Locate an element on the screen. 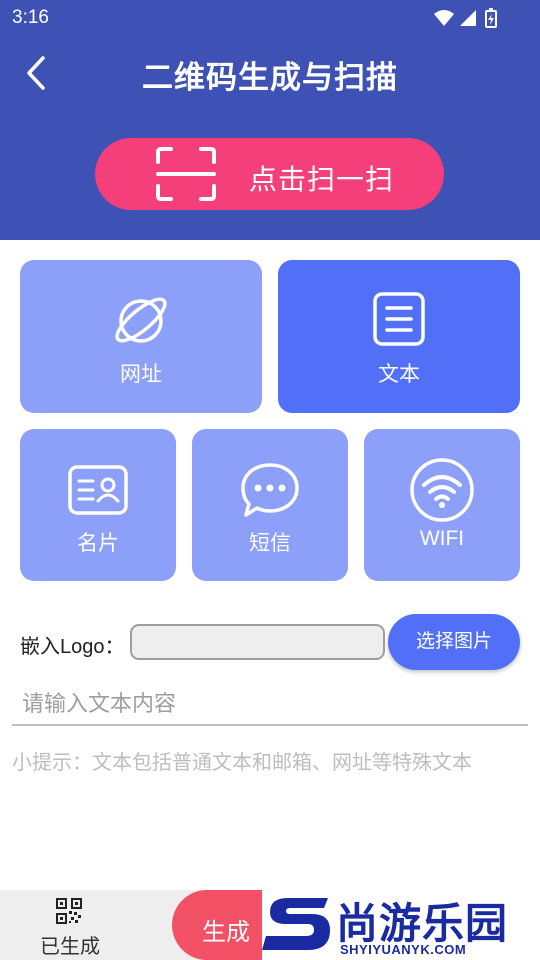 The width and height of the screenshot is (540, 960). page-title: 二维码生成与扫描 is located at coordinates (270, 77).